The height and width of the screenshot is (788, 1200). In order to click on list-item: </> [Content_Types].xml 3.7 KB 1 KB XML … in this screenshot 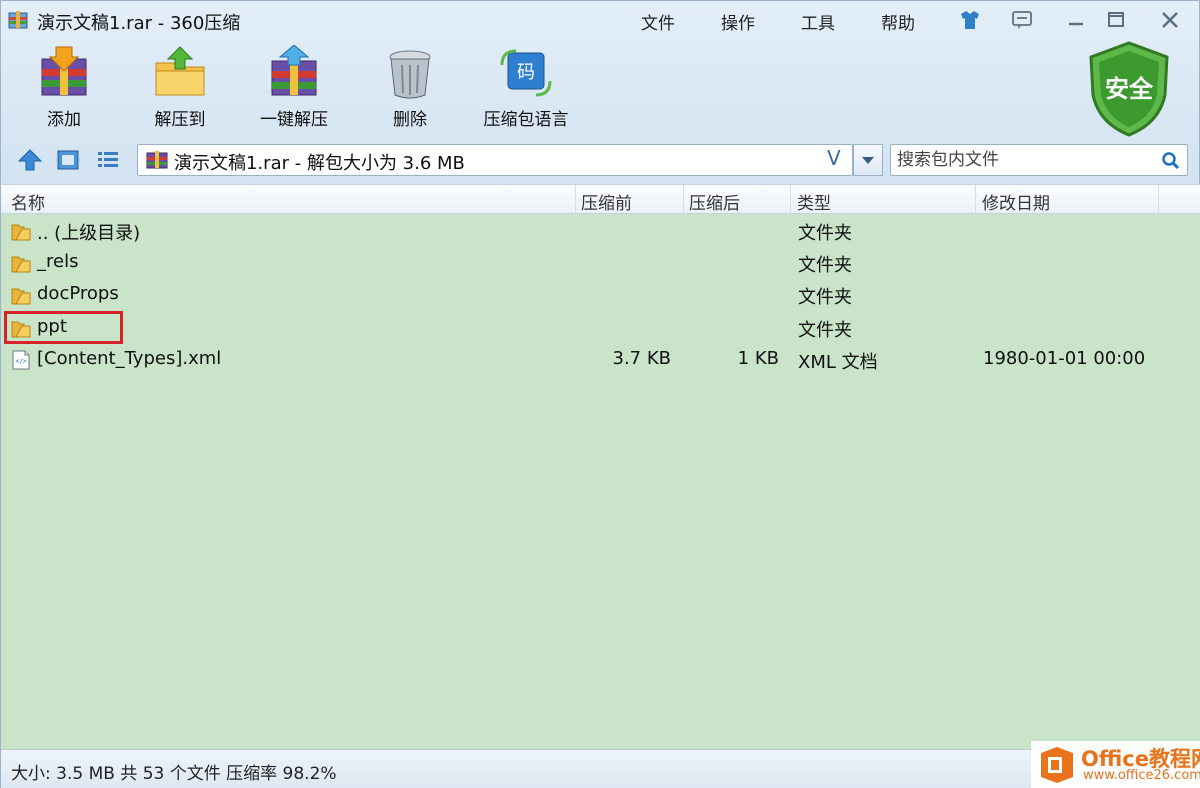, I will do `click(600, 360)`.